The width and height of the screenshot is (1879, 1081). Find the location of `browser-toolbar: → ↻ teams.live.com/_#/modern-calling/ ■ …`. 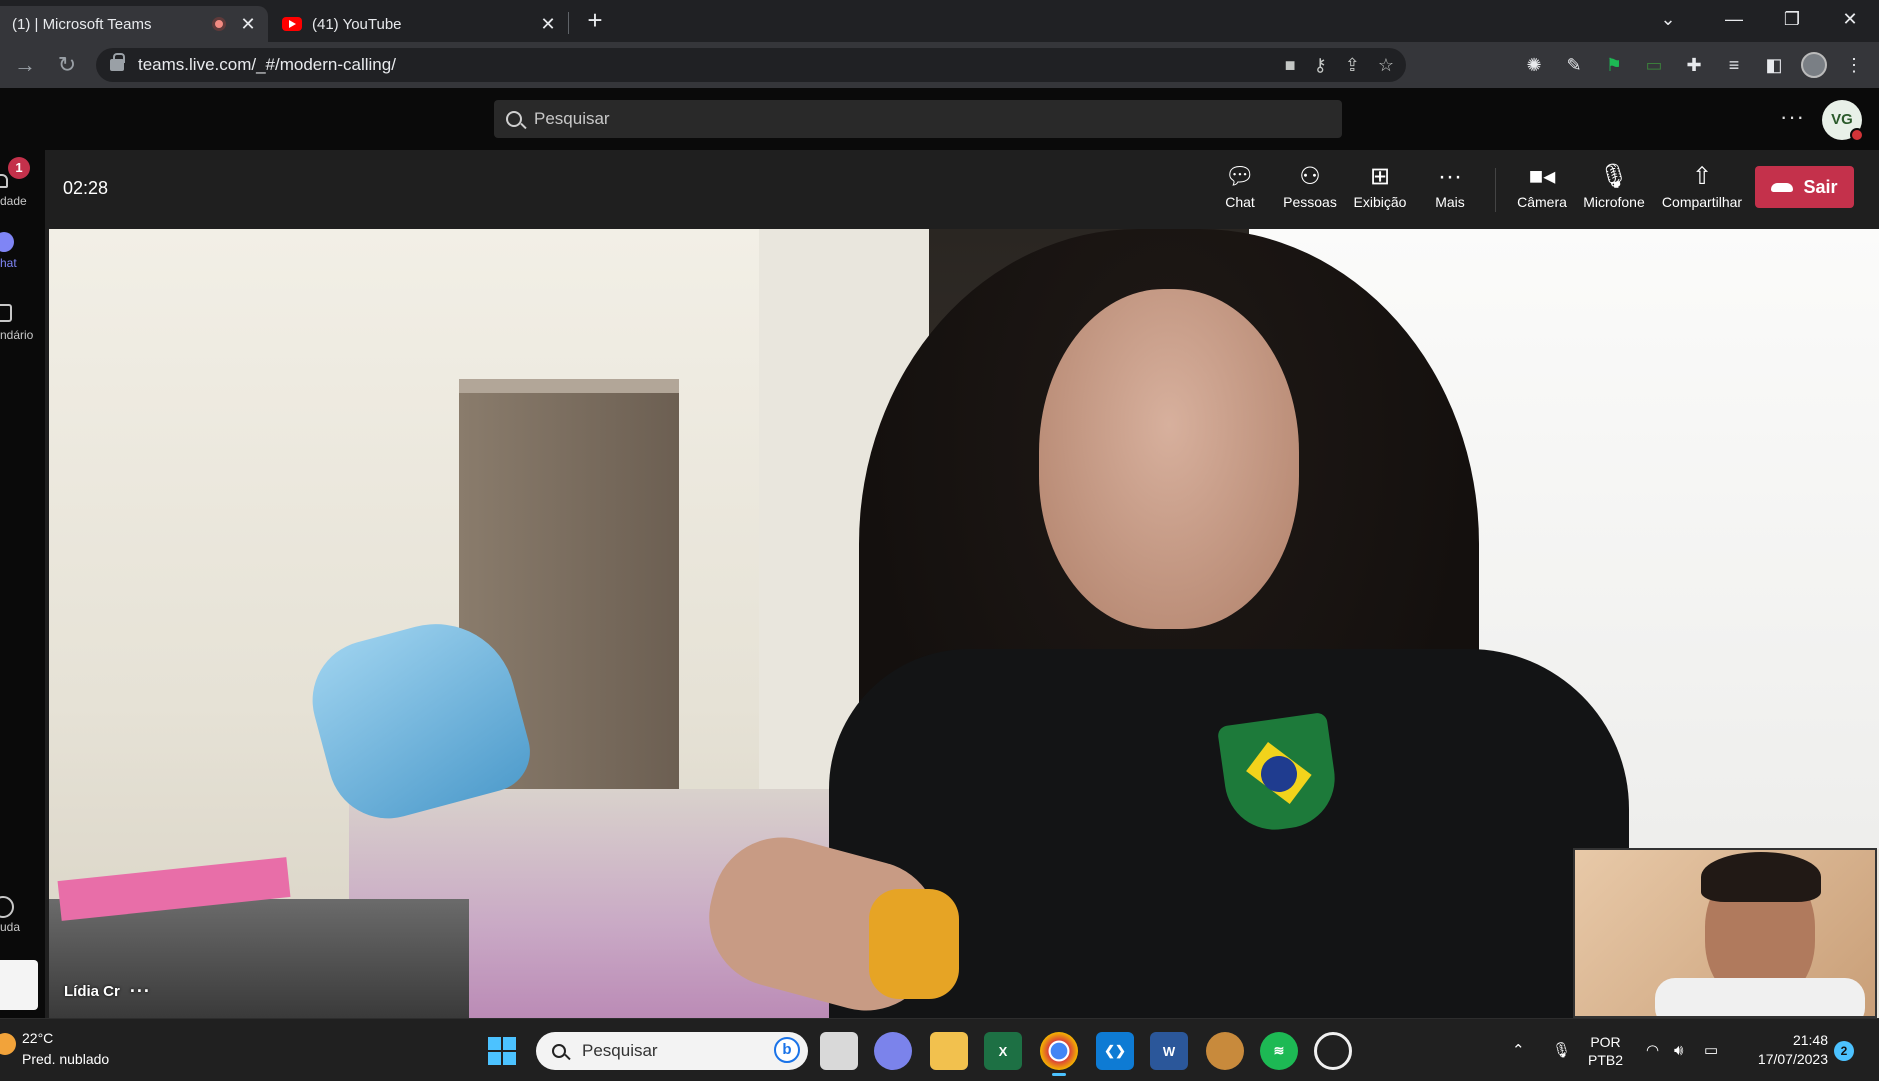

browser-toolbar: → ↻ teams.live.com/_#/modern-calling/ ■ … is located at coordinates (939, 65).